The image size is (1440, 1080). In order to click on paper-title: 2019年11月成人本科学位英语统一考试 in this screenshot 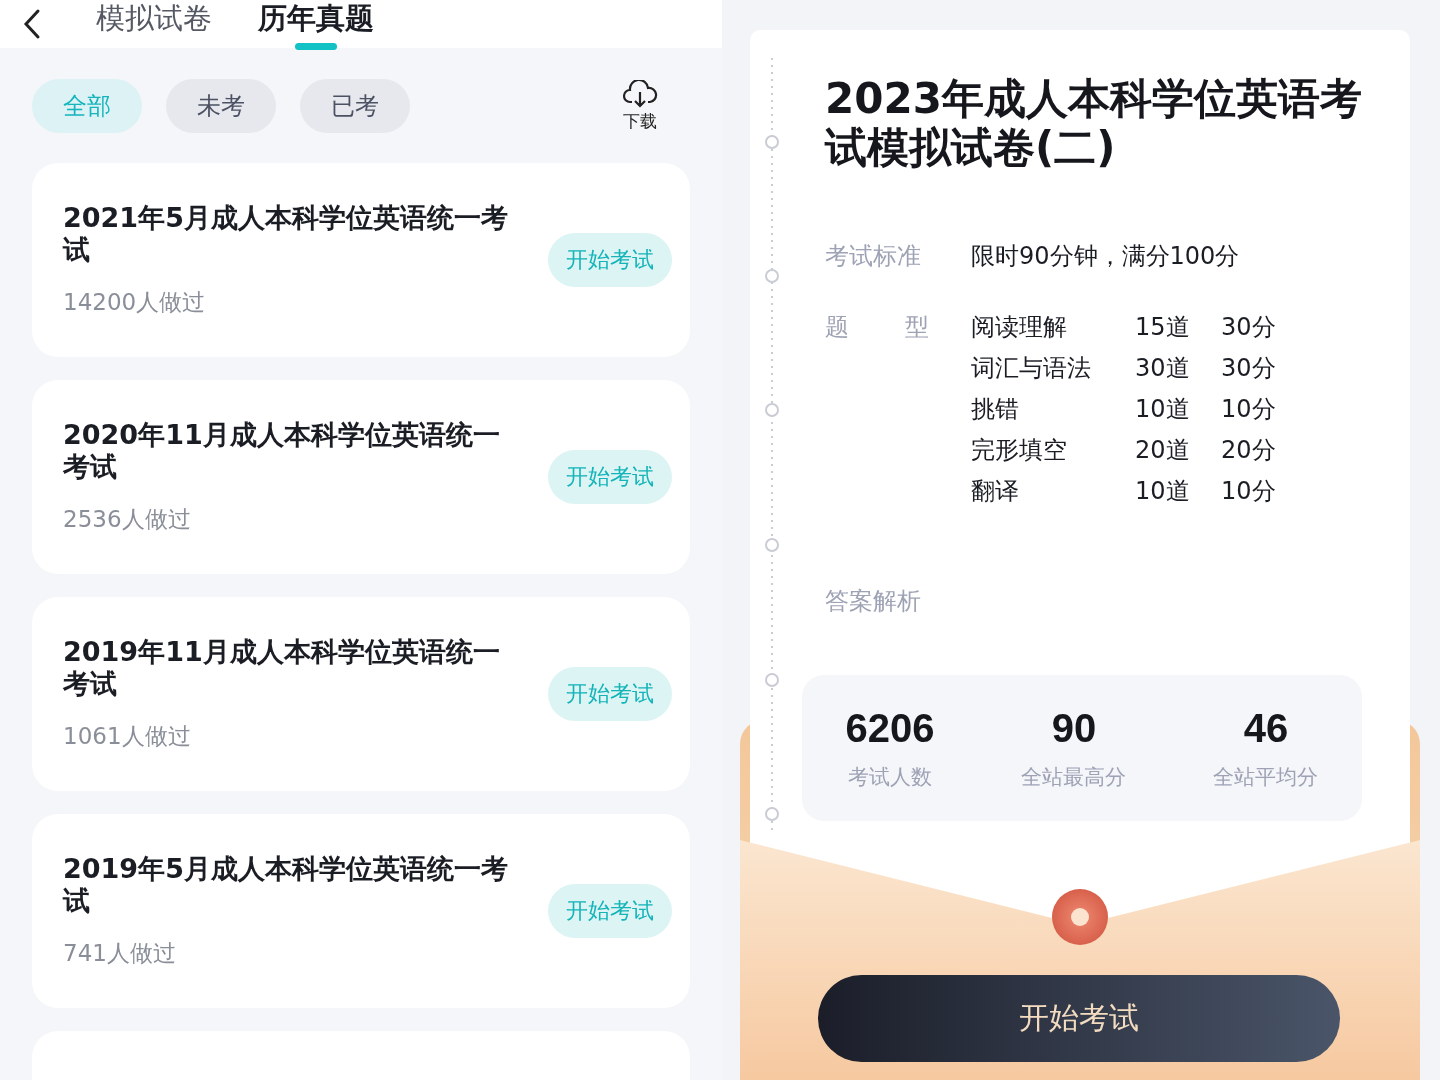, I will do `click(282, 667)`.